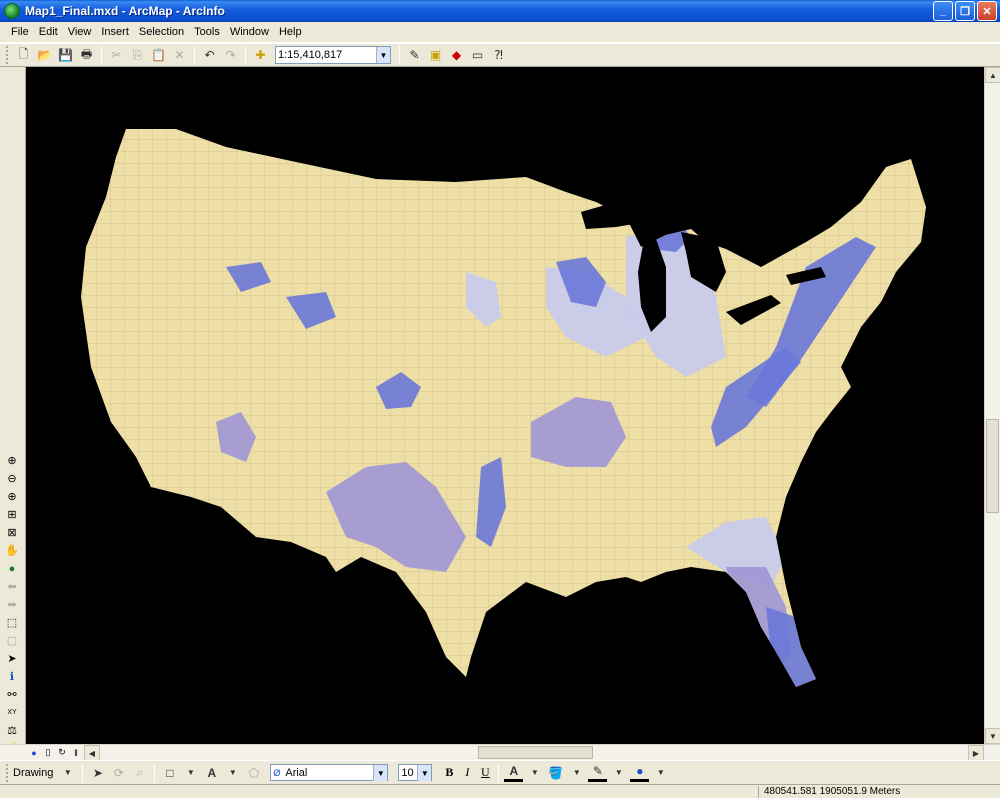 The height and width of the screenshot is (798, 1000). I want to click on zoom-in-icon: ⊕, so click(12, 460).